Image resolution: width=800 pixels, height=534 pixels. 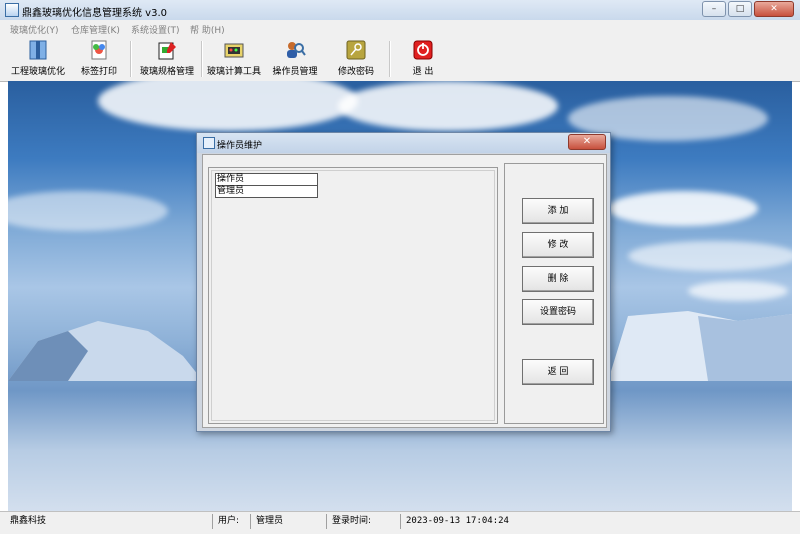 I want to click on add-button: 添 加, so click(x=558, y=211).